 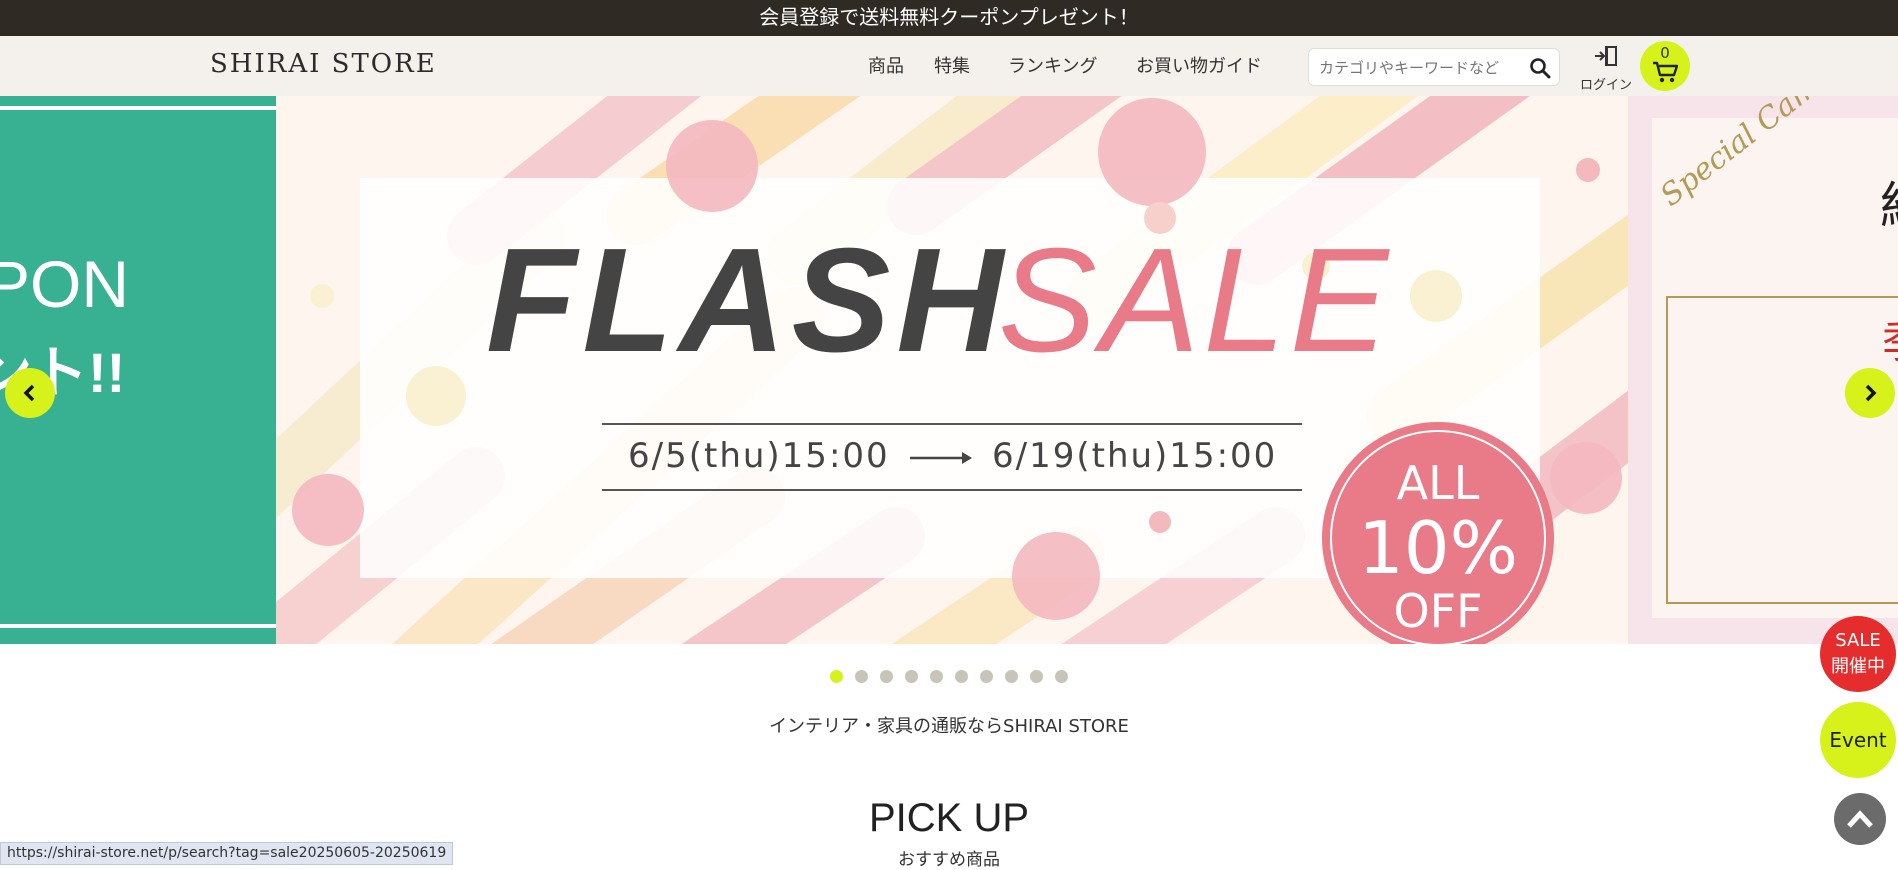 What do you see at coordinates (1195, 300) in the screenshot?
I see `flash-sale-title-sale: SALE` at bounding box center [1195, 300].